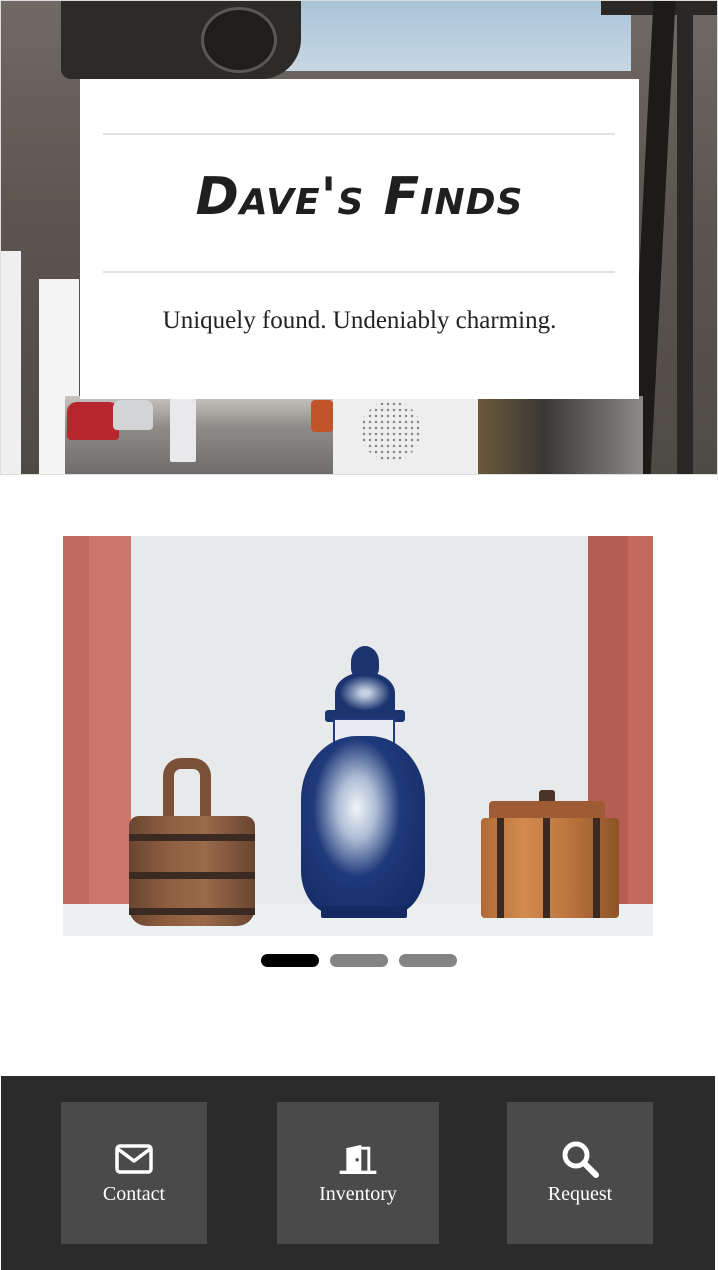 The width and height of the screenshot is (718, 1270). Describe the element at coordinates (358, 1159) in the screenshot. I see `door-open-icon` at that location.